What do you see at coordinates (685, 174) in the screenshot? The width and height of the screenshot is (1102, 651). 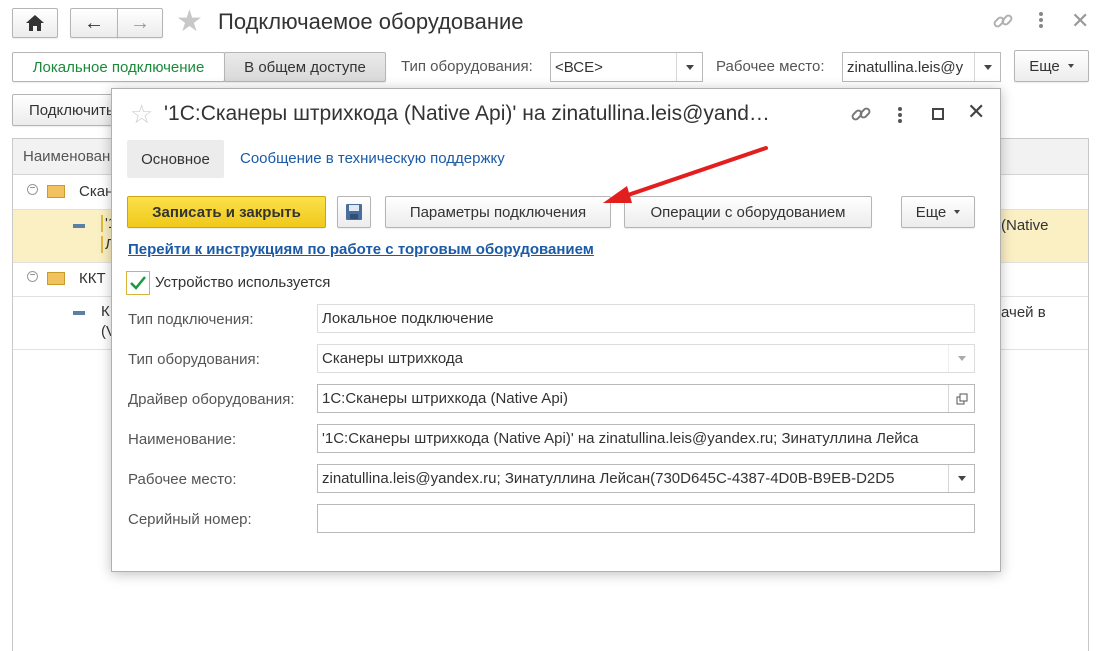 I see `annotation-arrow-icon` at bounding box center [685, 174].